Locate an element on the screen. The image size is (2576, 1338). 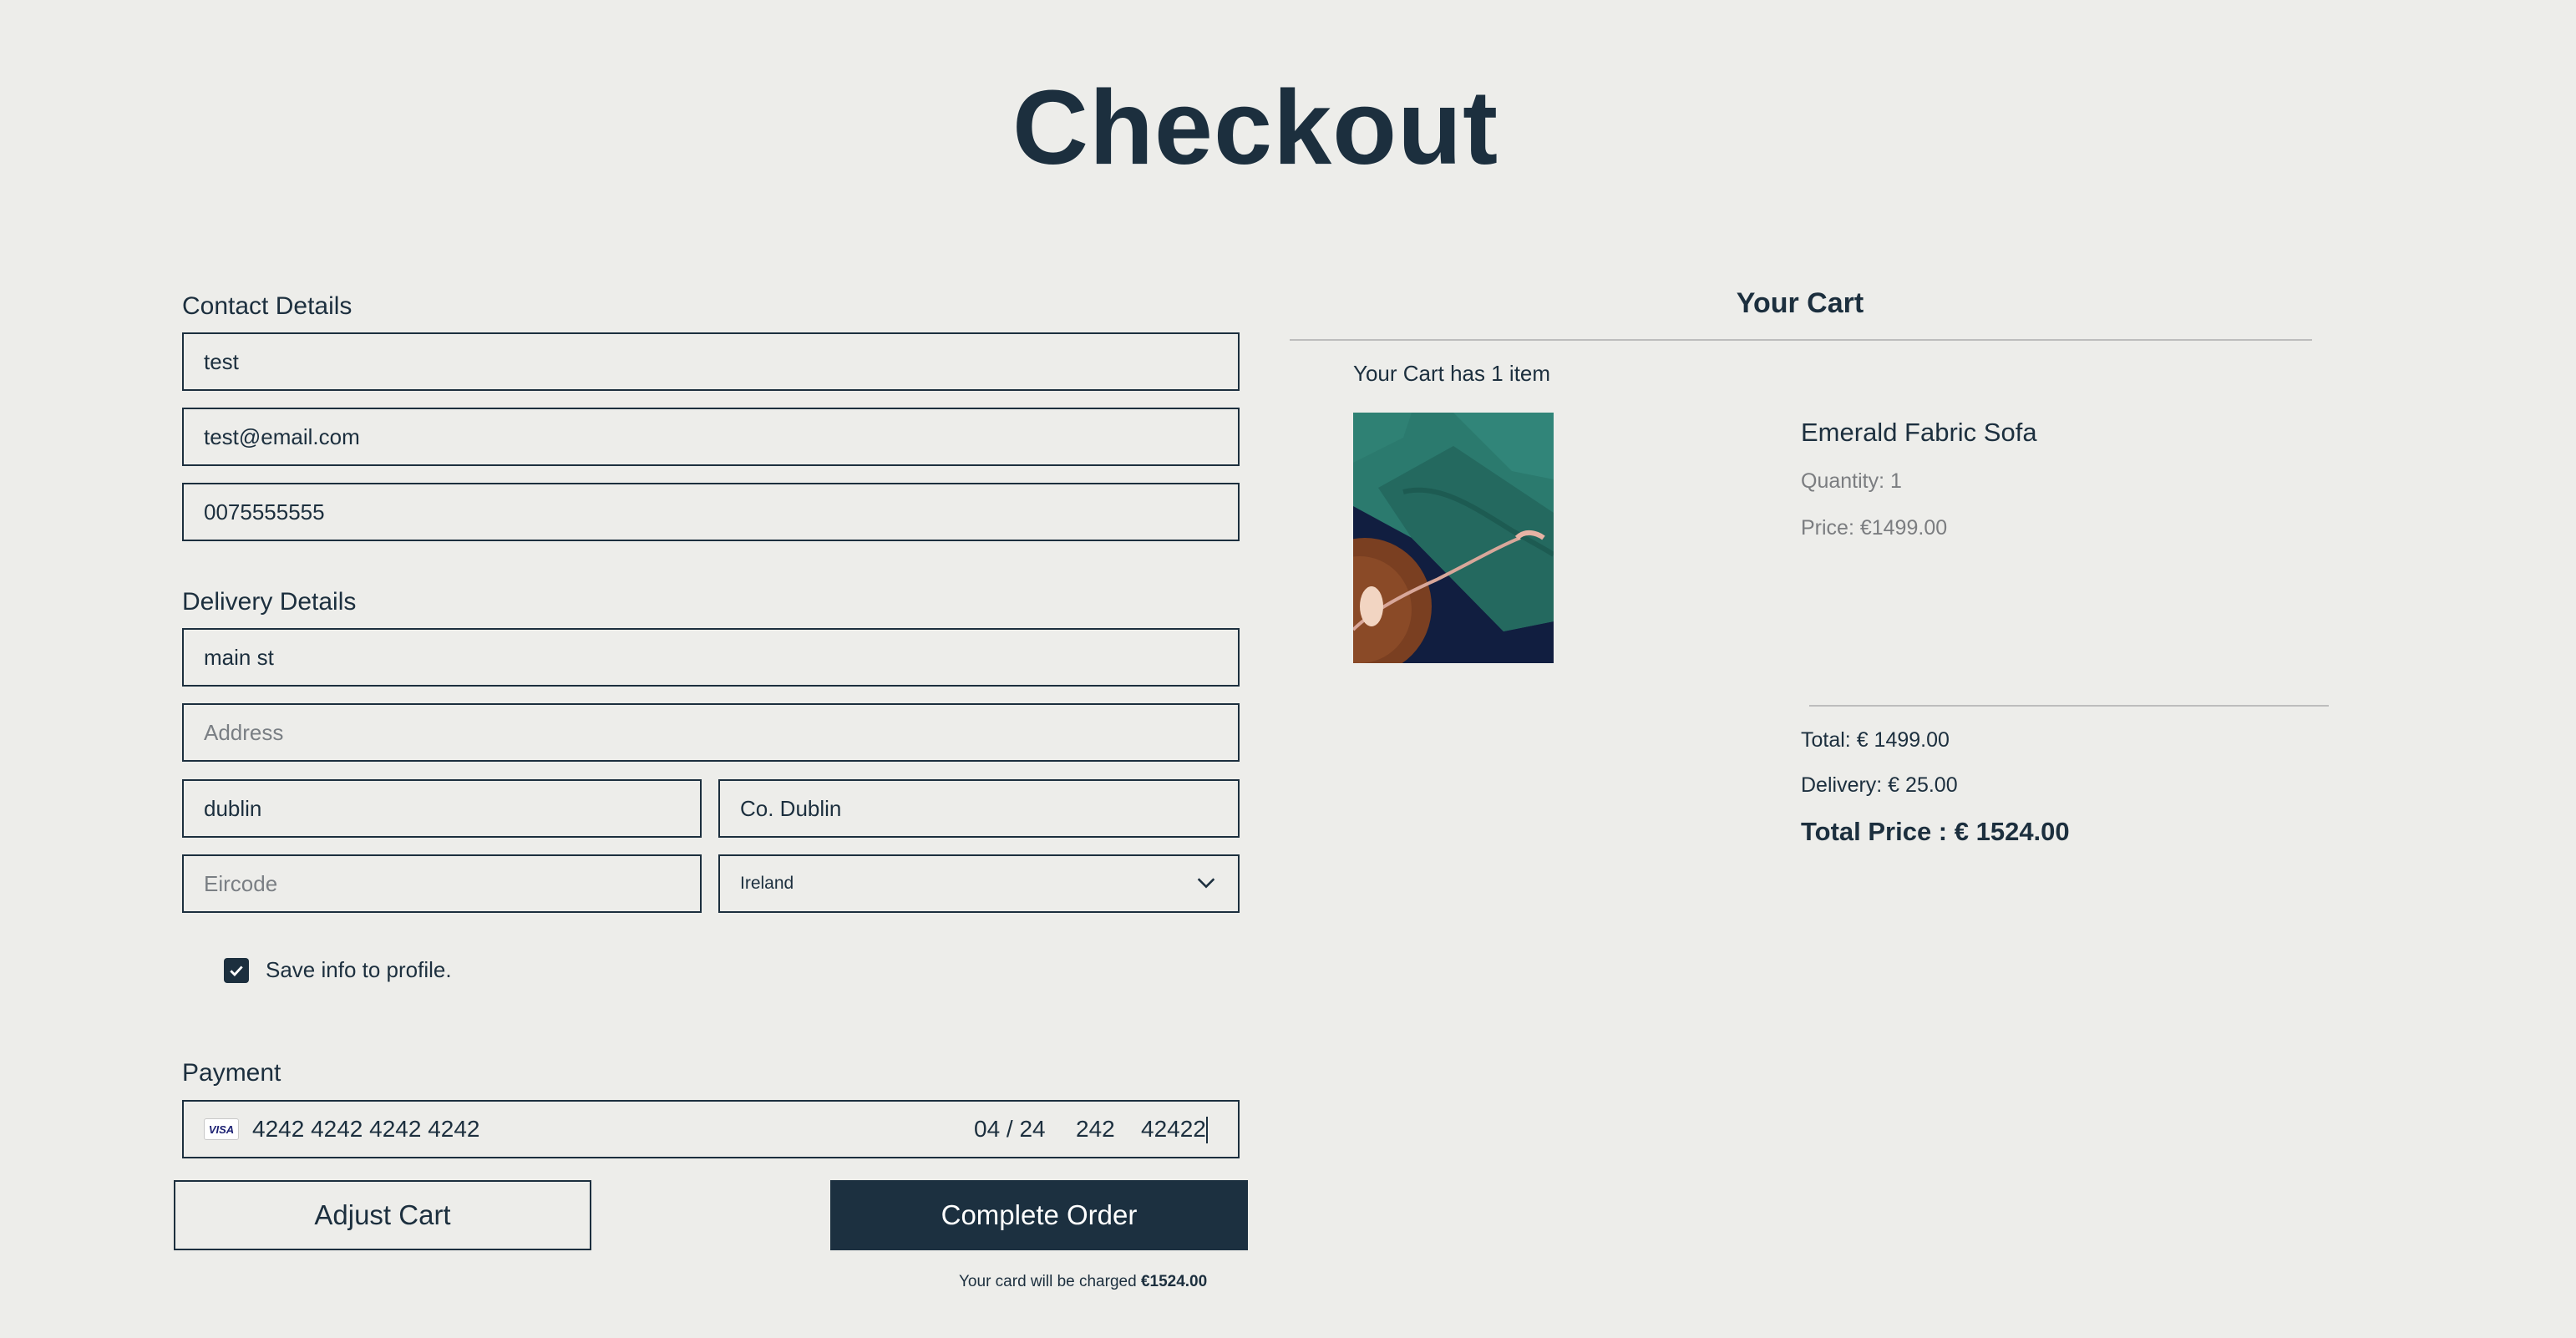
save-info-checkbox is located at coordinates (236, 970).